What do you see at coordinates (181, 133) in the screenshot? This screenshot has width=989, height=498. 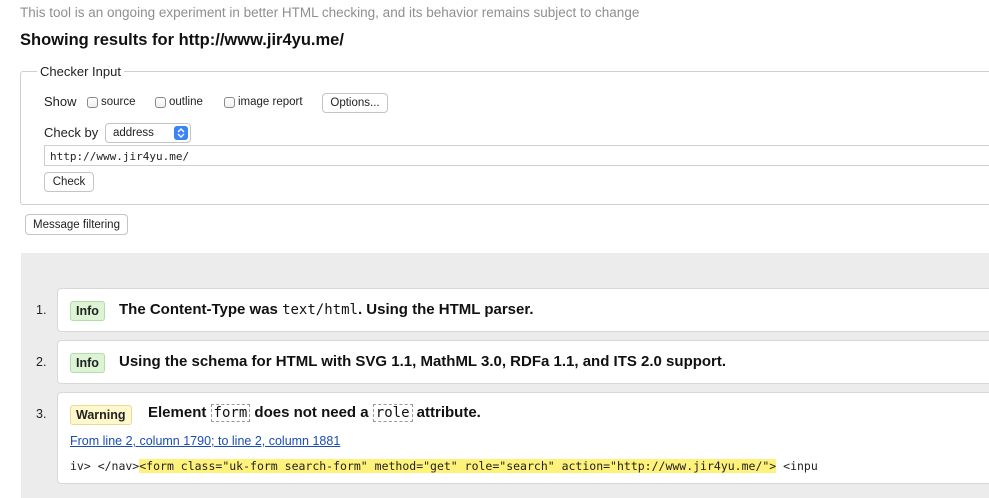 I see `chevron-updown-icon` at bounding box center [181, 133].